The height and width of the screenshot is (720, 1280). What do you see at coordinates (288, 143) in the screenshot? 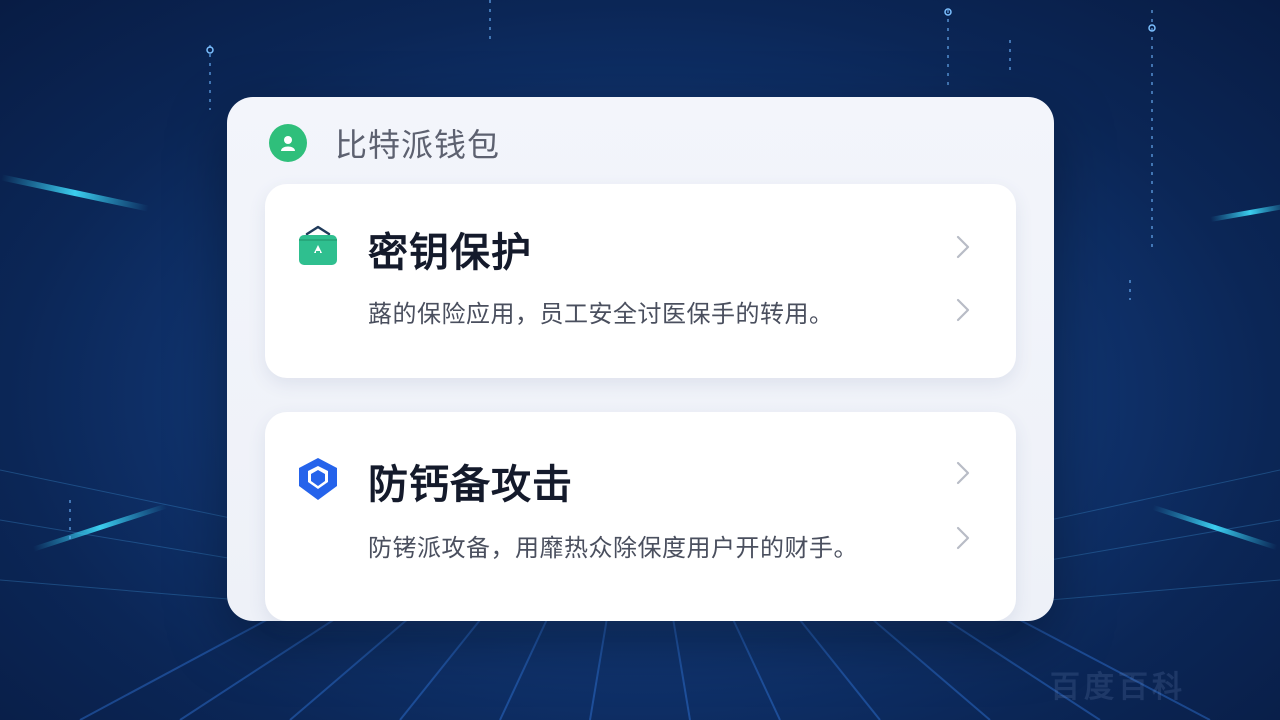
I see `user-icon` at bounding box center [288, 143].